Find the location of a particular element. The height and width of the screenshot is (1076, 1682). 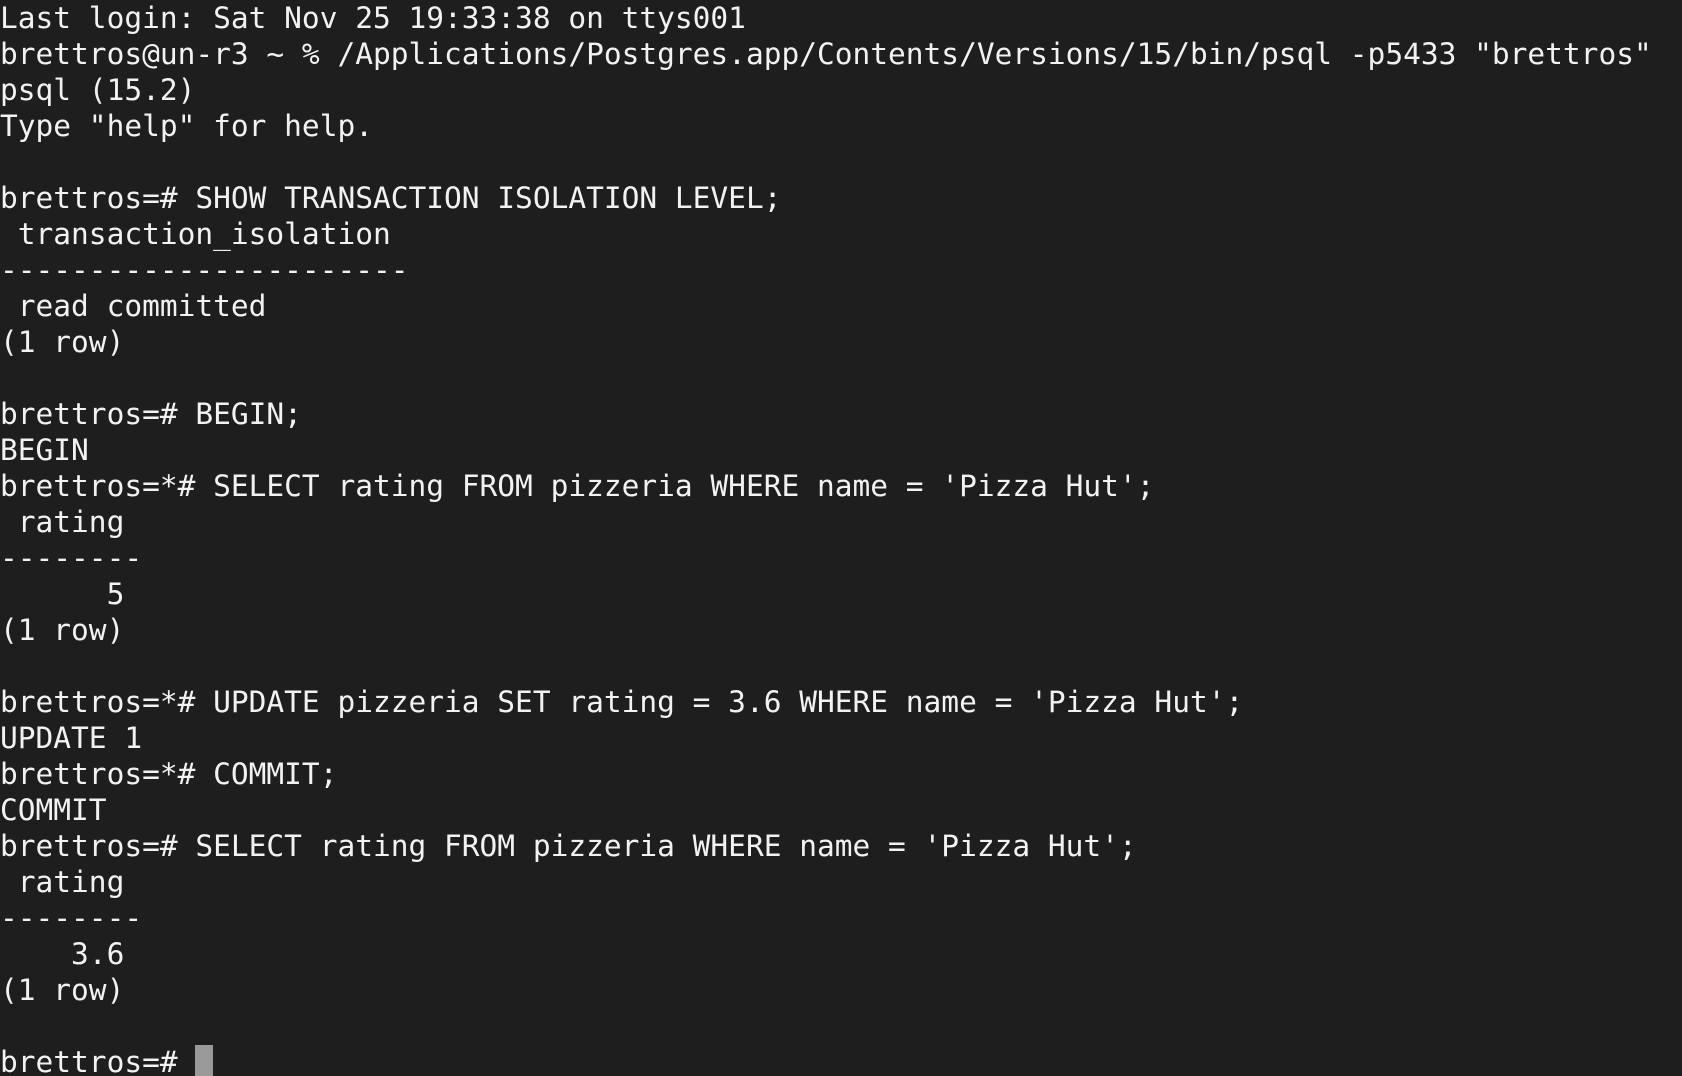

text-cursor is located at coordinates (204, 1060).